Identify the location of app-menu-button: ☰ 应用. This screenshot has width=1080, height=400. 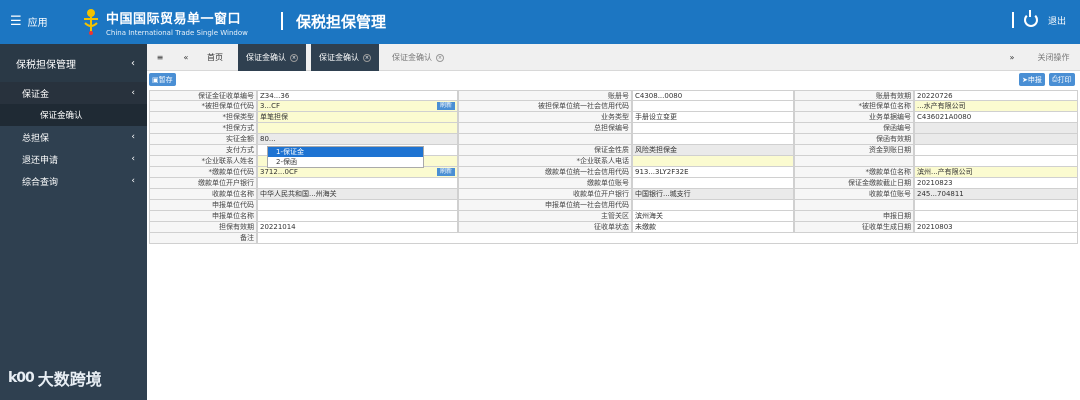
(29, 21).